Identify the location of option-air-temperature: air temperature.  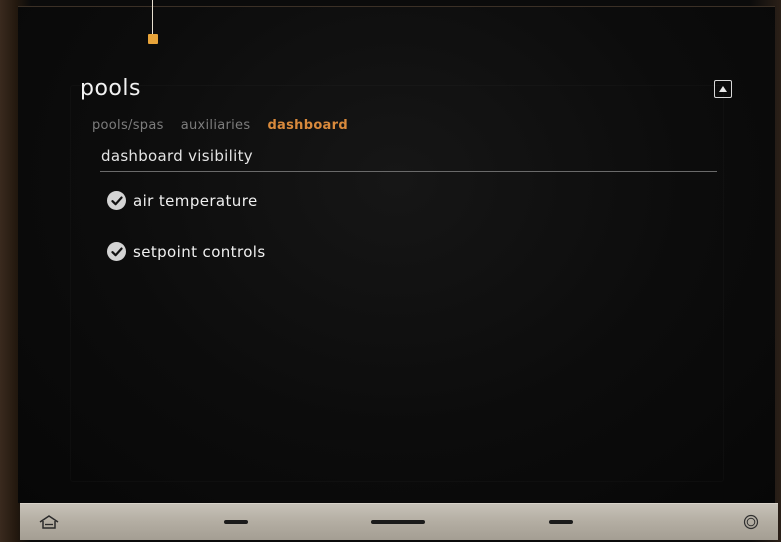
(182, 200).